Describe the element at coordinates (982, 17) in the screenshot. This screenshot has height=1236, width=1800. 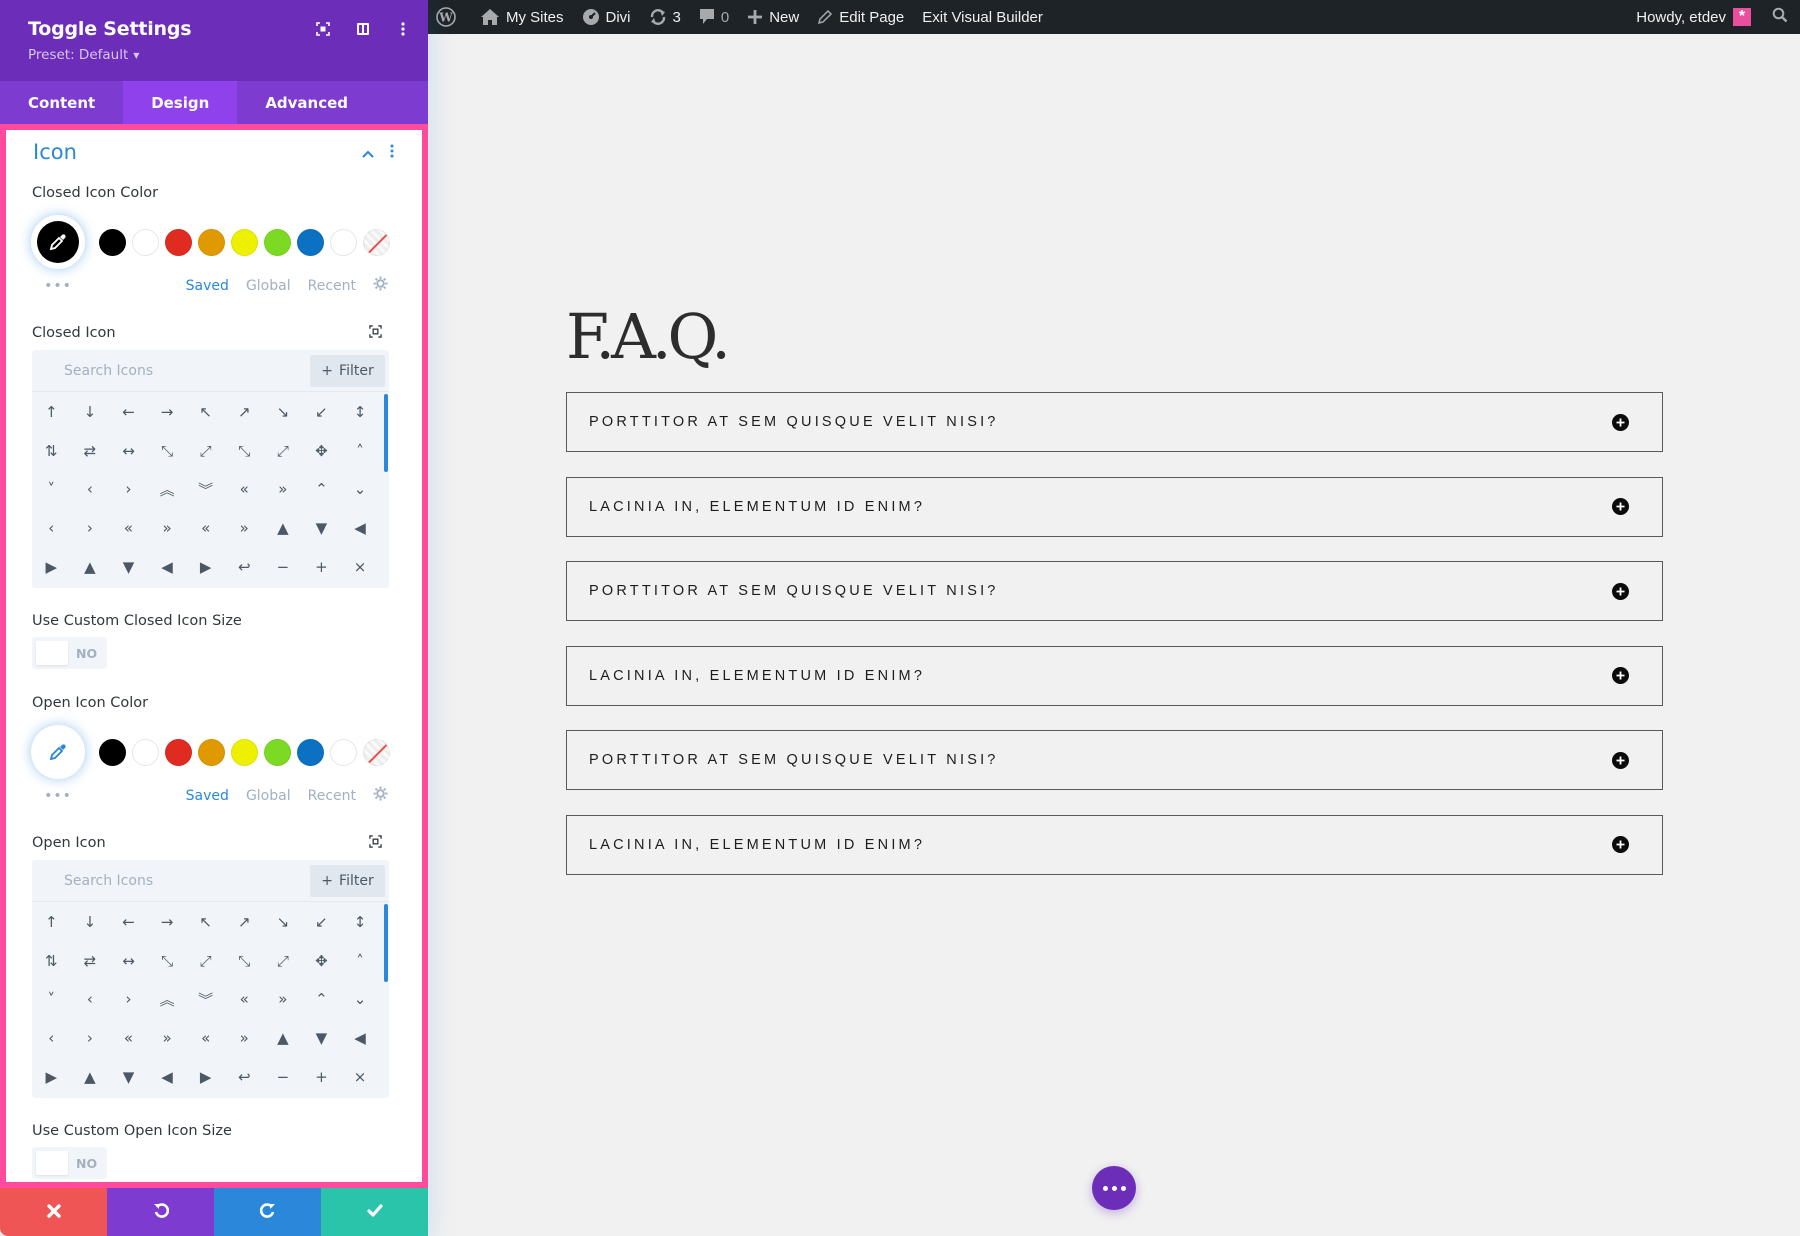
I see `exit-visual-builder-link: Exit Visual Builder` at that location.